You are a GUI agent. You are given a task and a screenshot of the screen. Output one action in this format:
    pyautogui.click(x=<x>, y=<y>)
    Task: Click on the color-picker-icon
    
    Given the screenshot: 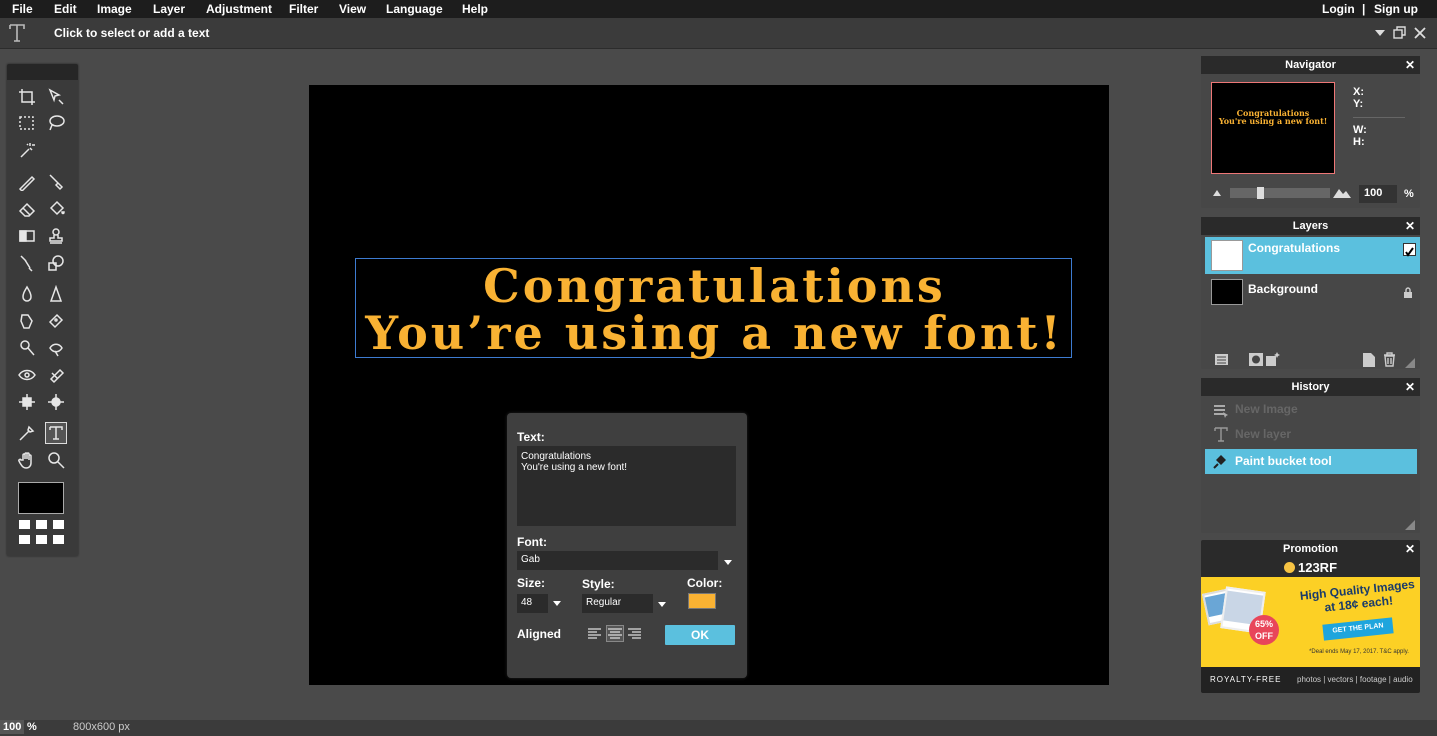 What is the action you would take?
    pyautogui.click(x=27, y=433)
    